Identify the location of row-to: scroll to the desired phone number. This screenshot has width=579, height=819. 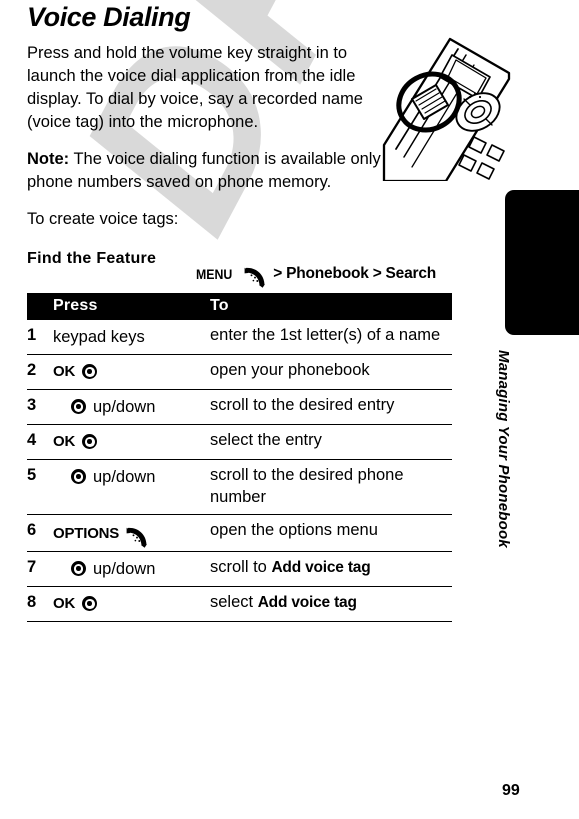
(331, 487).